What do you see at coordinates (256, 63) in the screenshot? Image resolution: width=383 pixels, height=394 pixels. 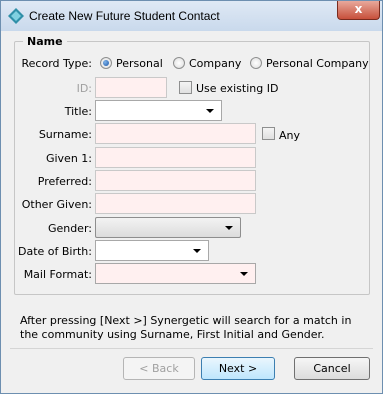 I see `radio-personal-company` at bounding box center [256, 63].